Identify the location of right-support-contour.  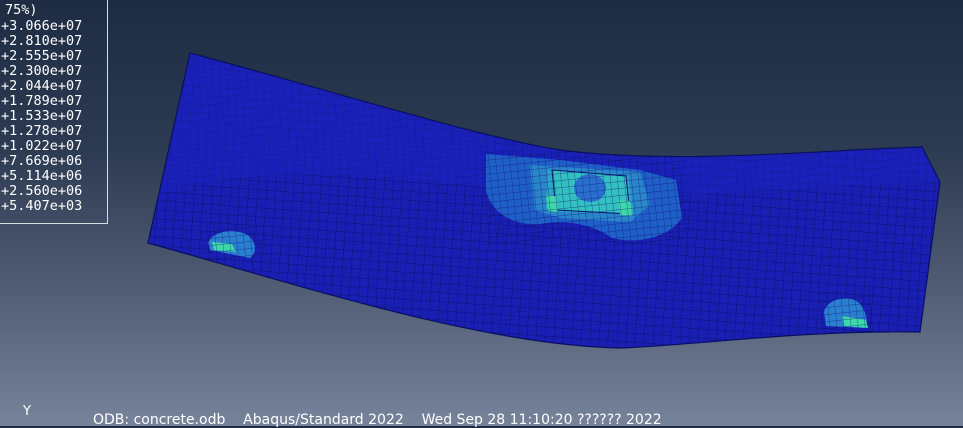
(847, 312).